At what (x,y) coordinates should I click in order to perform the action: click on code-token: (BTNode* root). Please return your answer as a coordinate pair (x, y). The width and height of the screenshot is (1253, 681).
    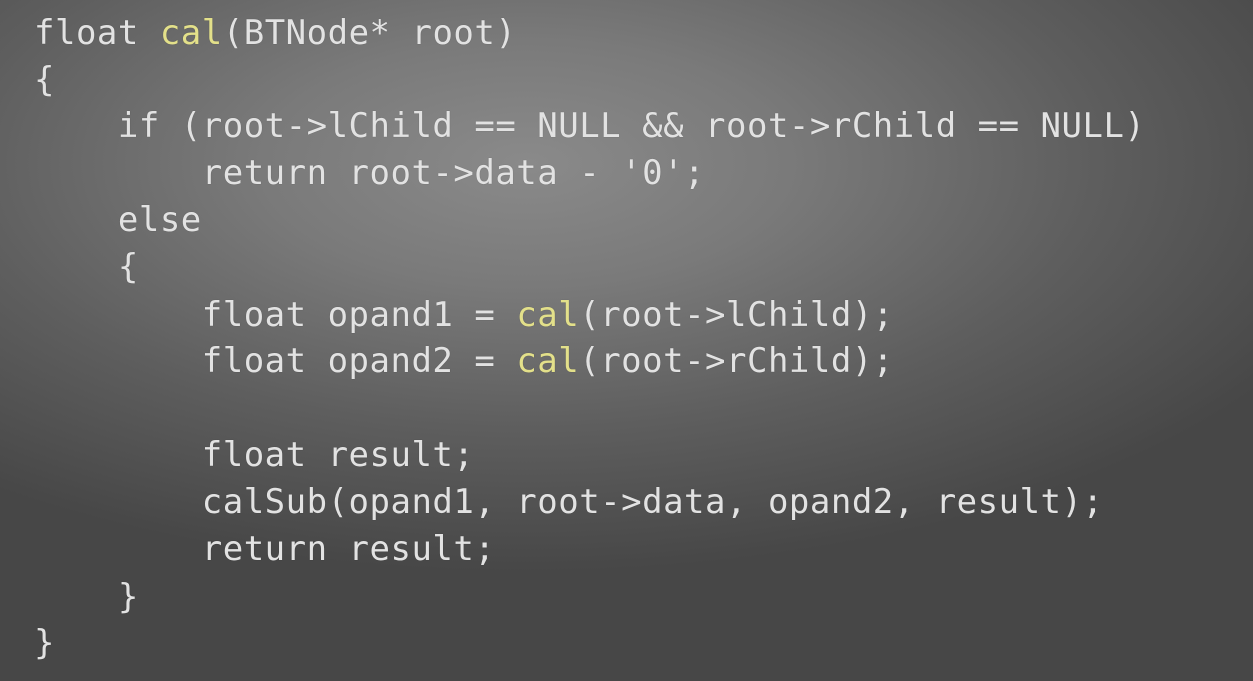
    Looking at the image, I should click on (369, 33).